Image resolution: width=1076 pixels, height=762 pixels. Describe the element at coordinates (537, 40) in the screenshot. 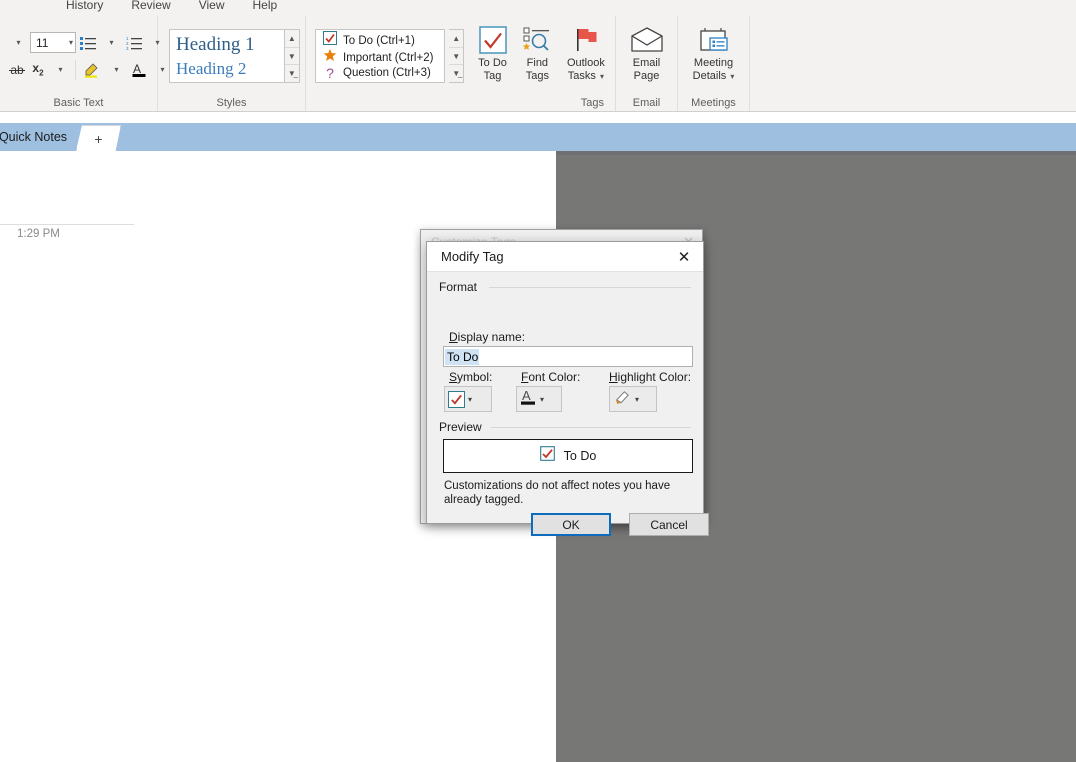

I see `find-tags-icon` at that location.